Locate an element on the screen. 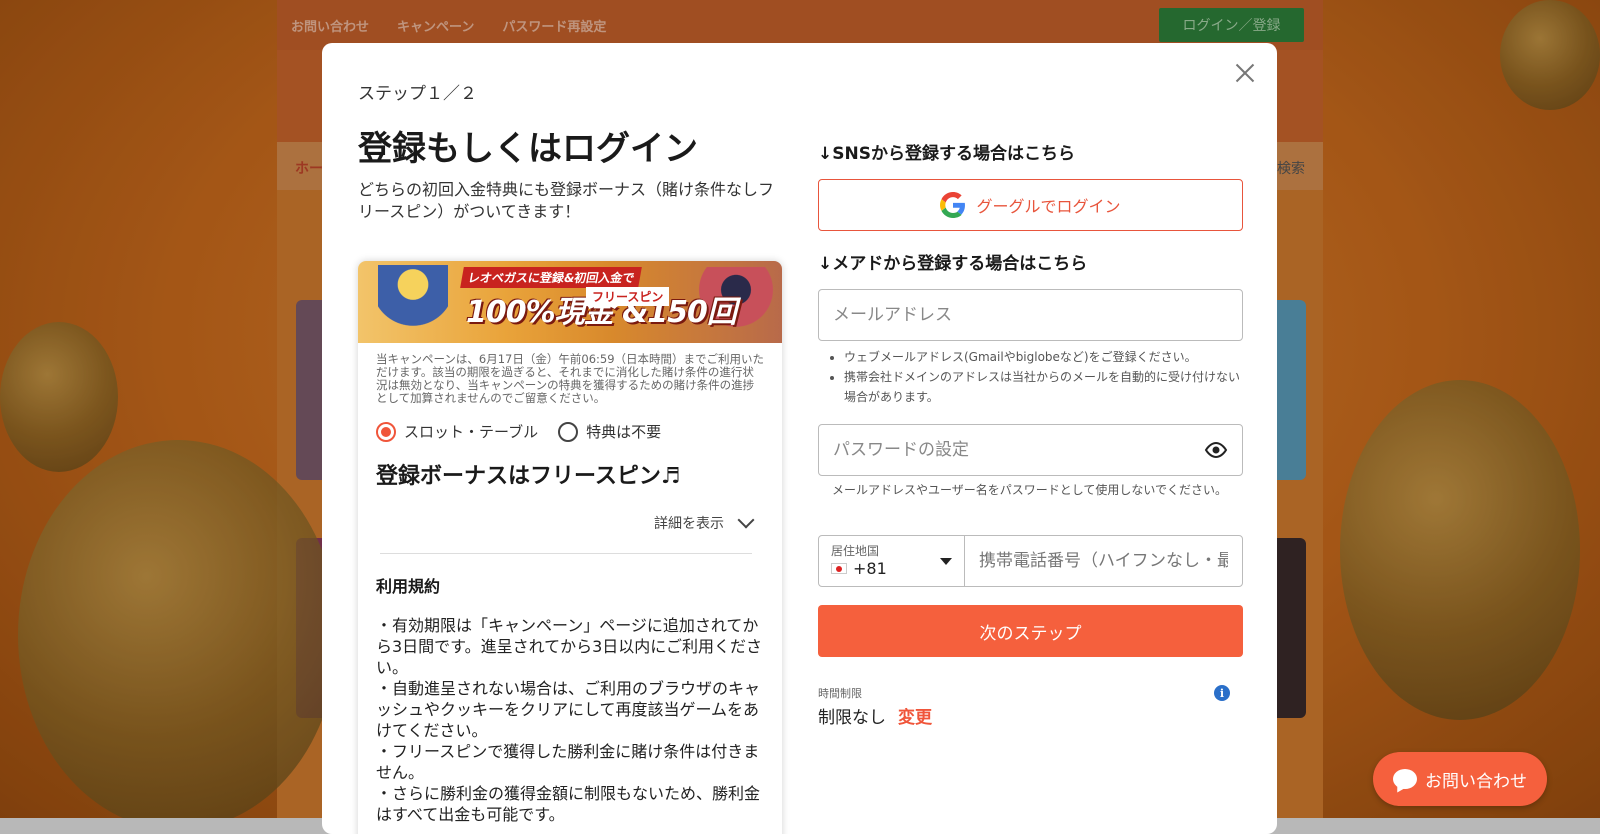 This screenshot has height=834, width=1600. country-label: 居住地国 is located at coordinates (855, 551).